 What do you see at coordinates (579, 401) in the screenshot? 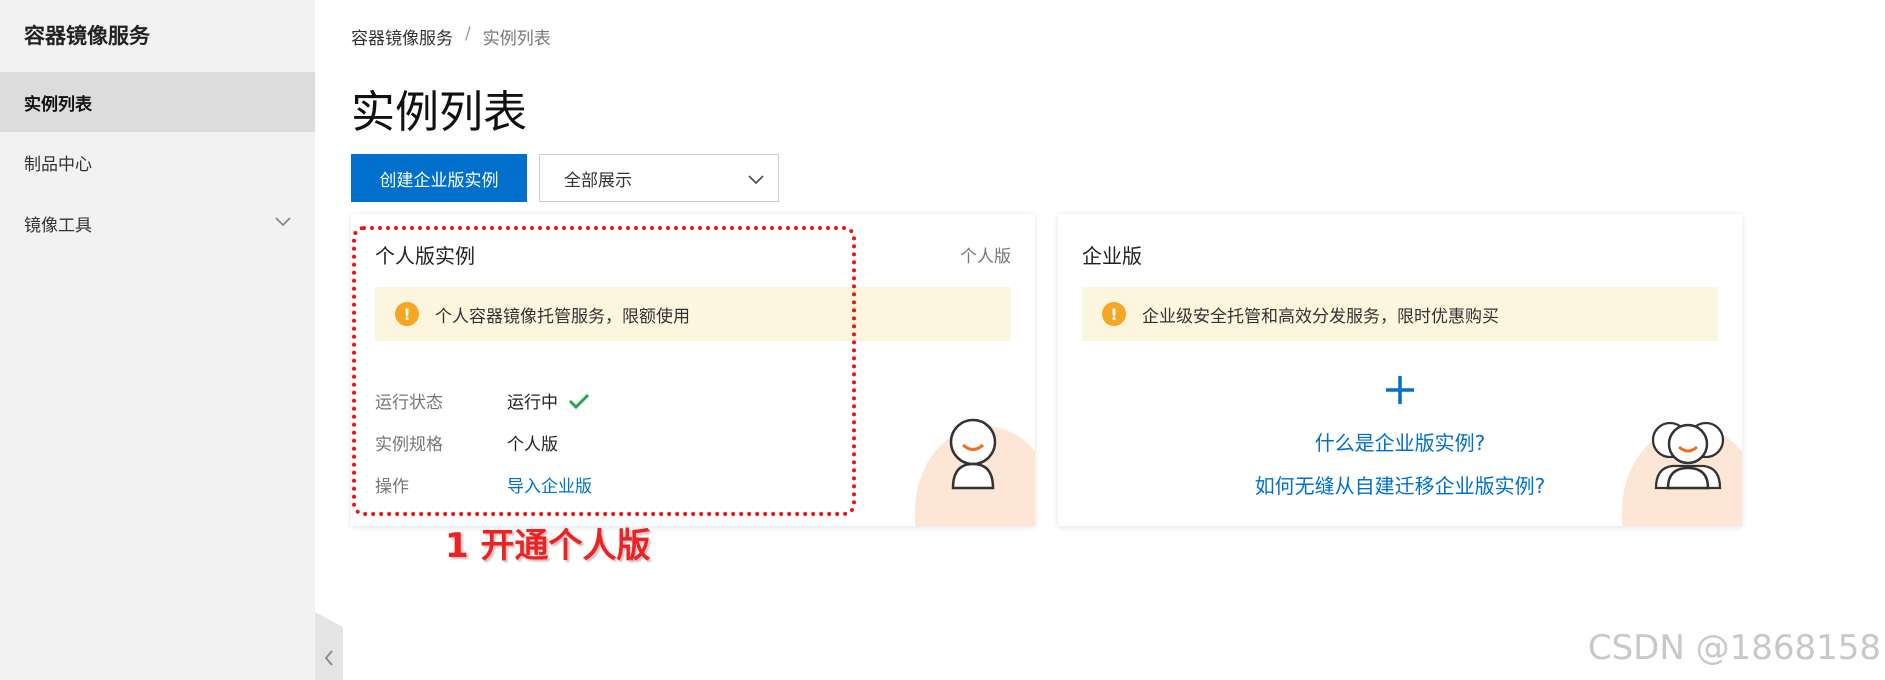
I see `check-icon` at bounding box center [579, 401].